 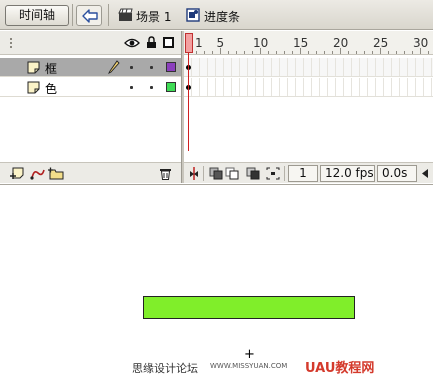 I want to click on center-frame-icon, so click(x=194, y=173).